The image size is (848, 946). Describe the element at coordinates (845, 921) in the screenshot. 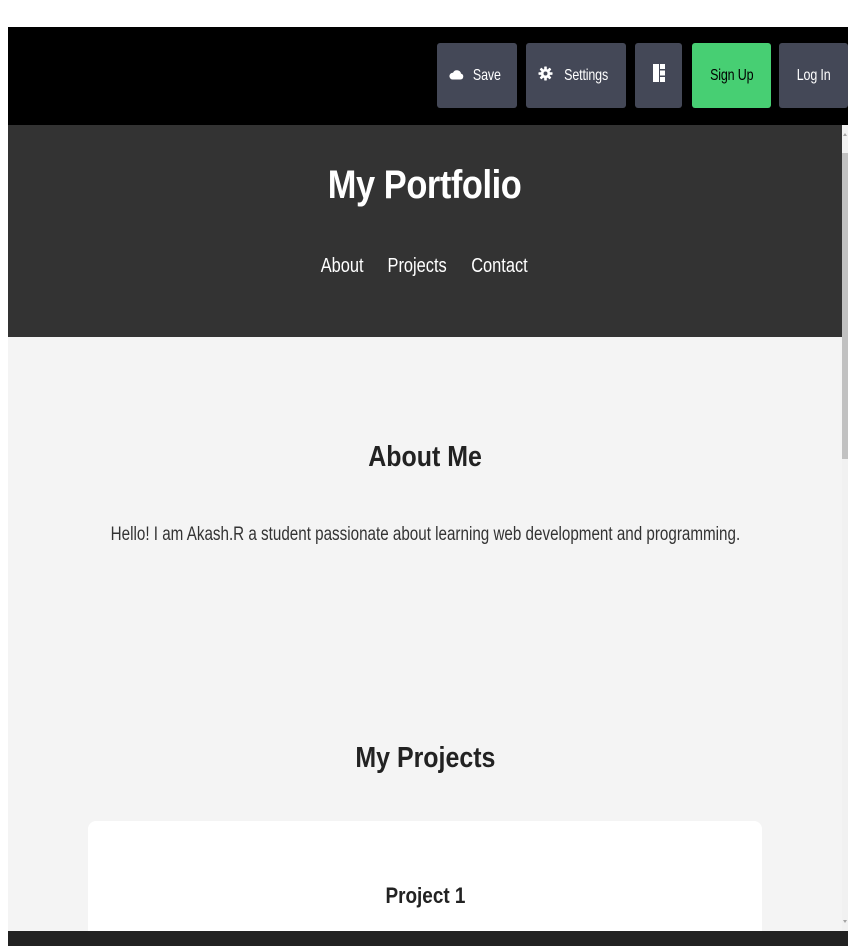

I see `scroll-down-icon` at that location.